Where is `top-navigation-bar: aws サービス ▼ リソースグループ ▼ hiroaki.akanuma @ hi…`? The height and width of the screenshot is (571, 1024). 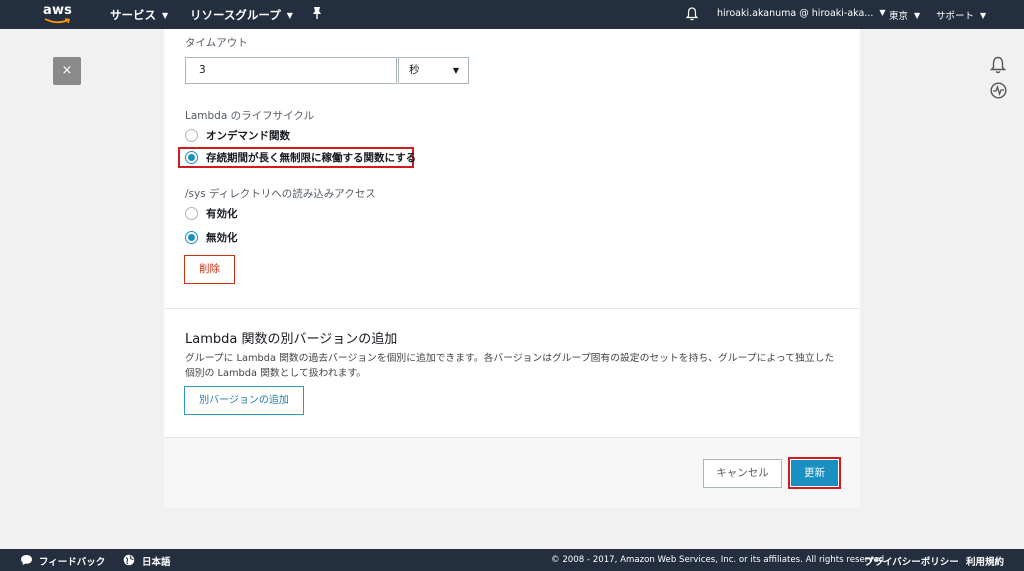 top-navigation-bar: aws サービス ▼ リソースグループ ▼ hiroaki.akanuma @ hi… is located at coordinates (512, 14).